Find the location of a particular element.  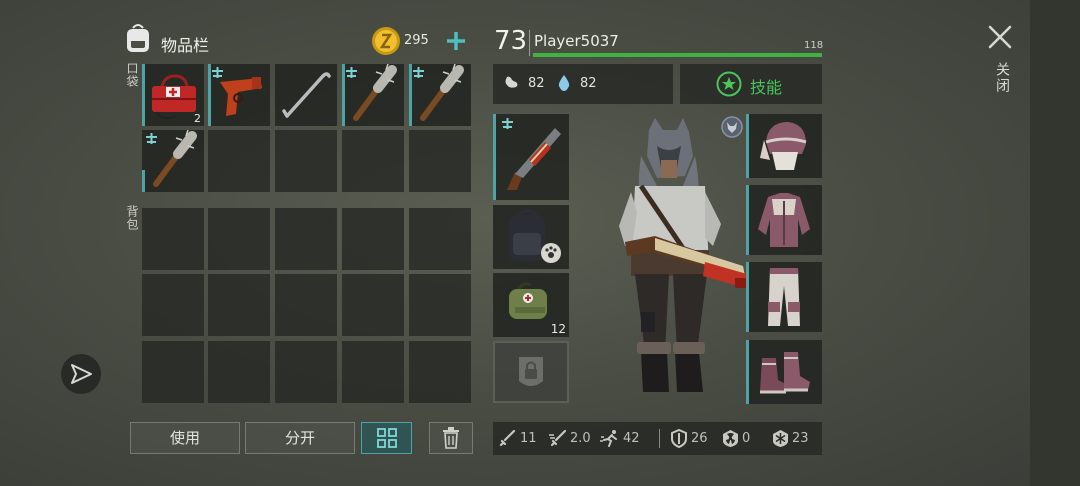

locked-slot is located at coordinates (531, 372).